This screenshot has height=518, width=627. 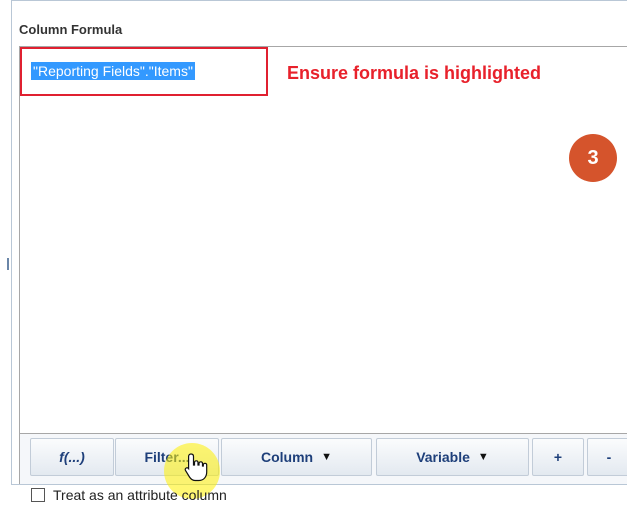 I want to click on step-badge: 3, so click(x=593, y=158).